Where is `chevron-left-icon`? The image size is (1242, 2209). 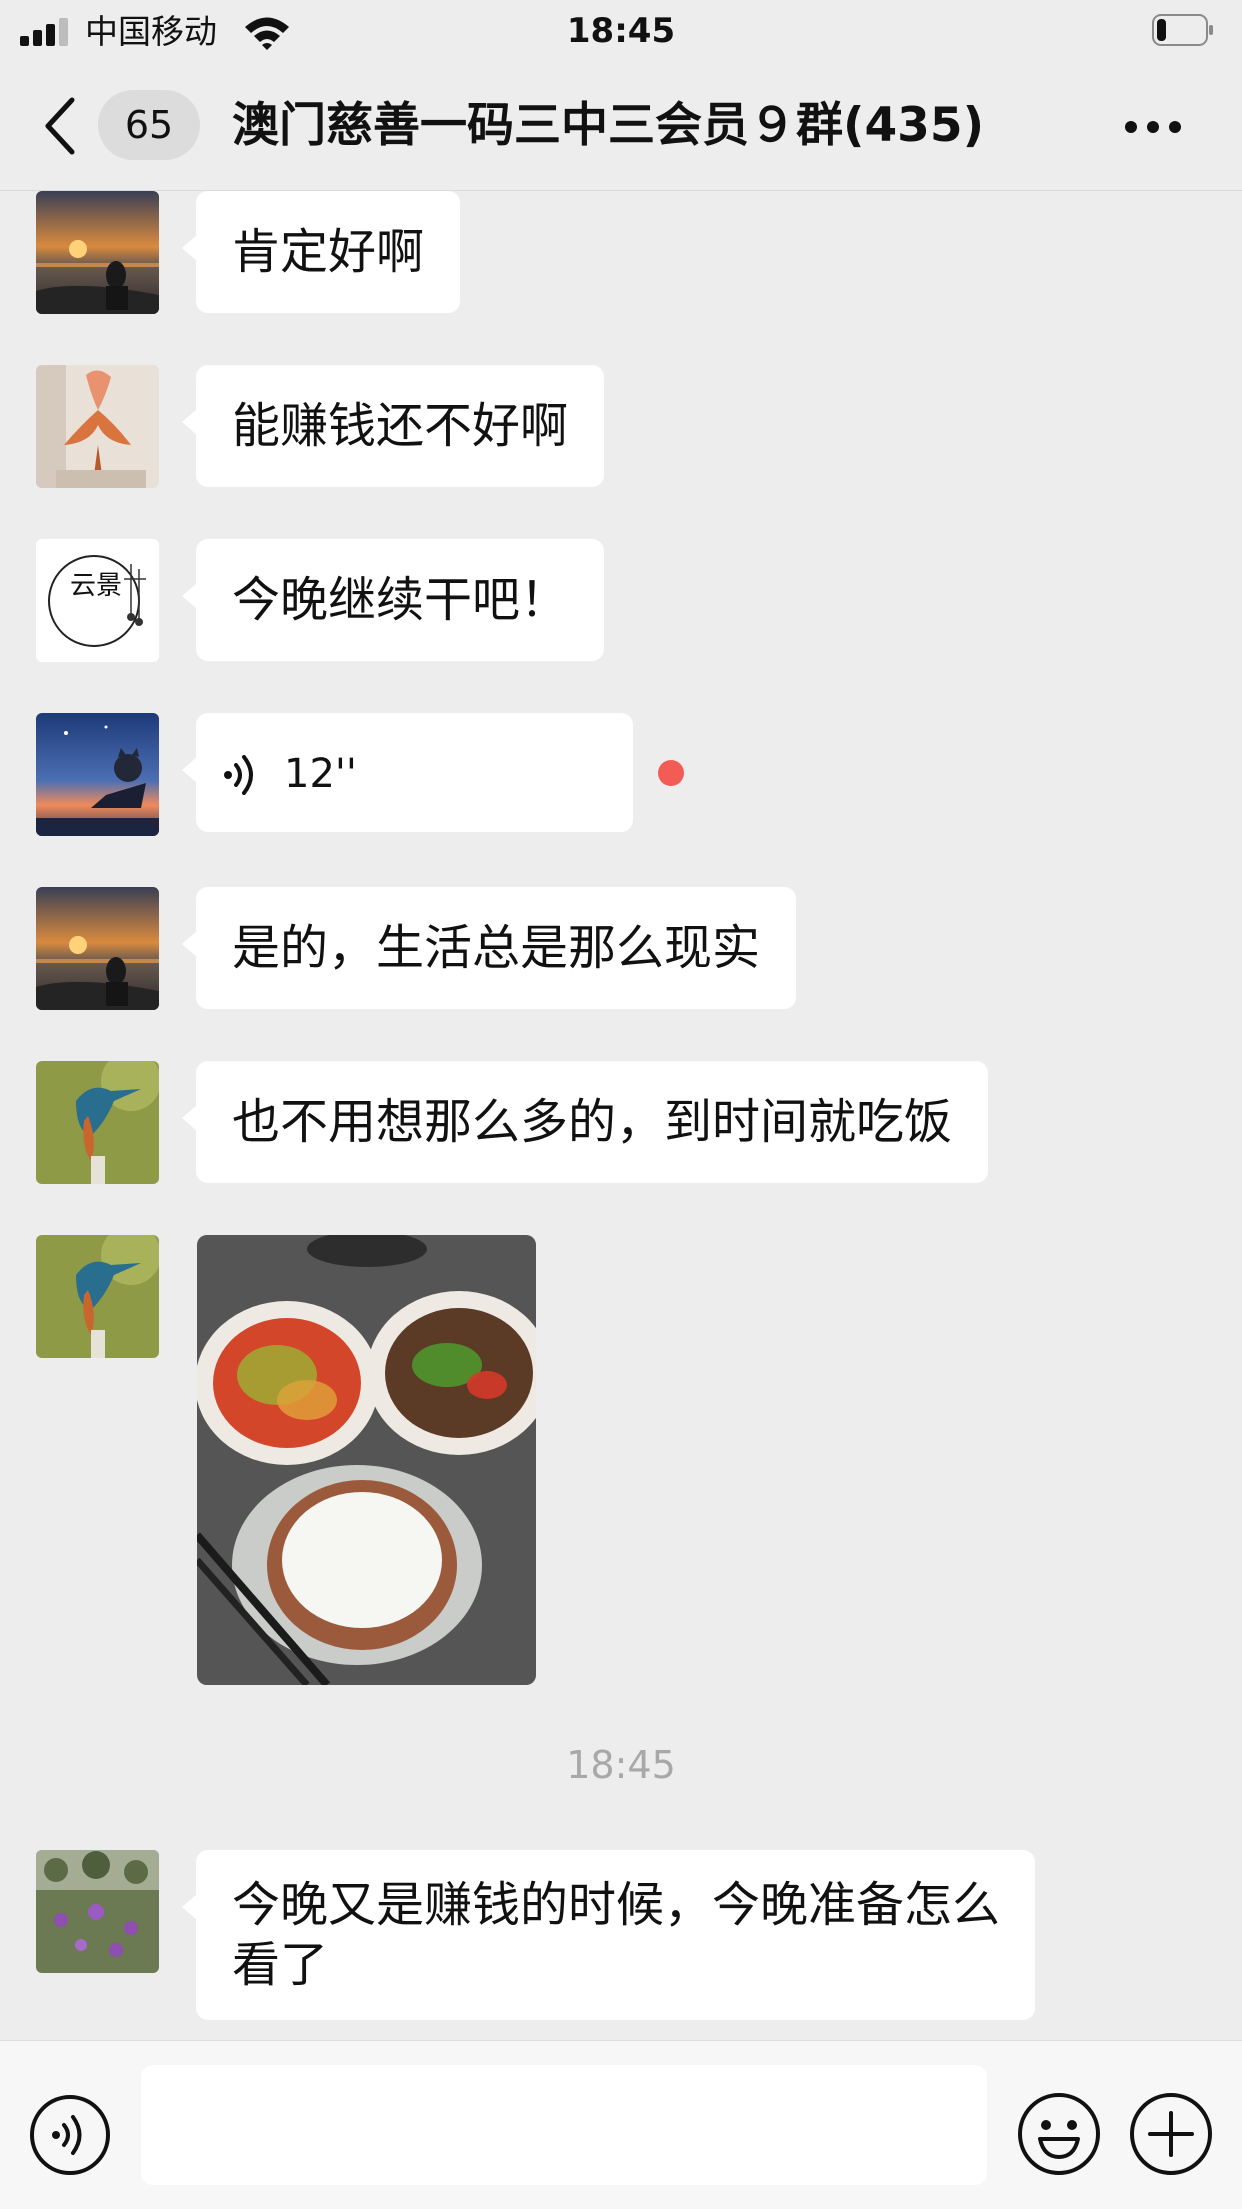 chevron-left-icon is located at coordinates (60, 126).